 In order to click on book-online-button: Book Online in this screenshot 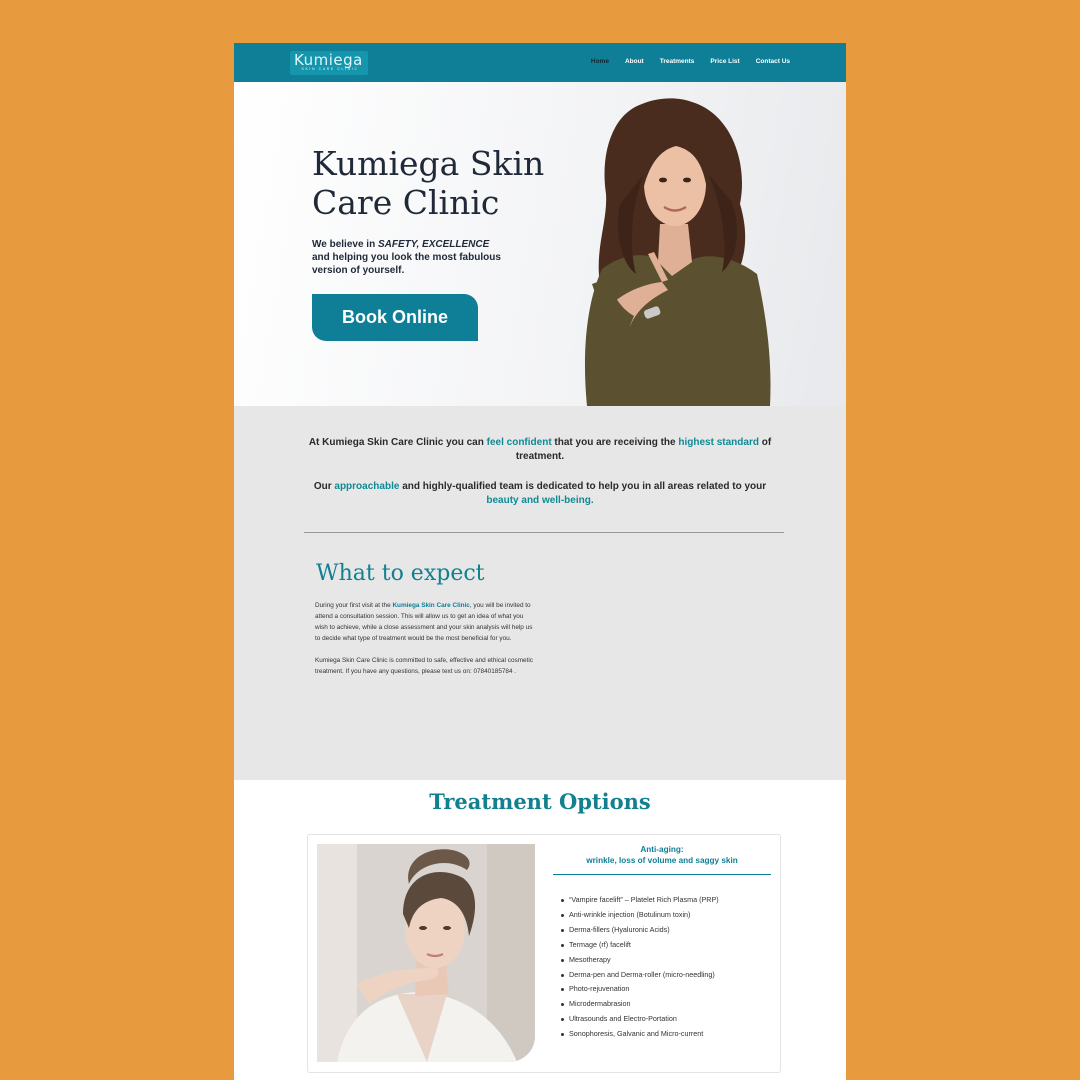, I will do `click(395, 317)`.